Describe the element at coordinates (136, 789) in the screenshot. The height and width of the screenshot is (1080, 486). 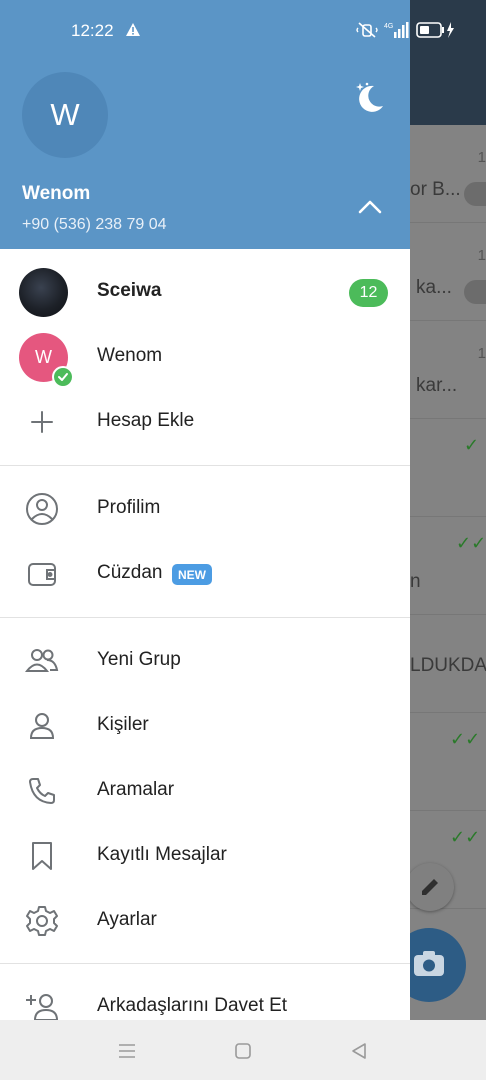
I see `menu-item-label: Aramalar` at that location.